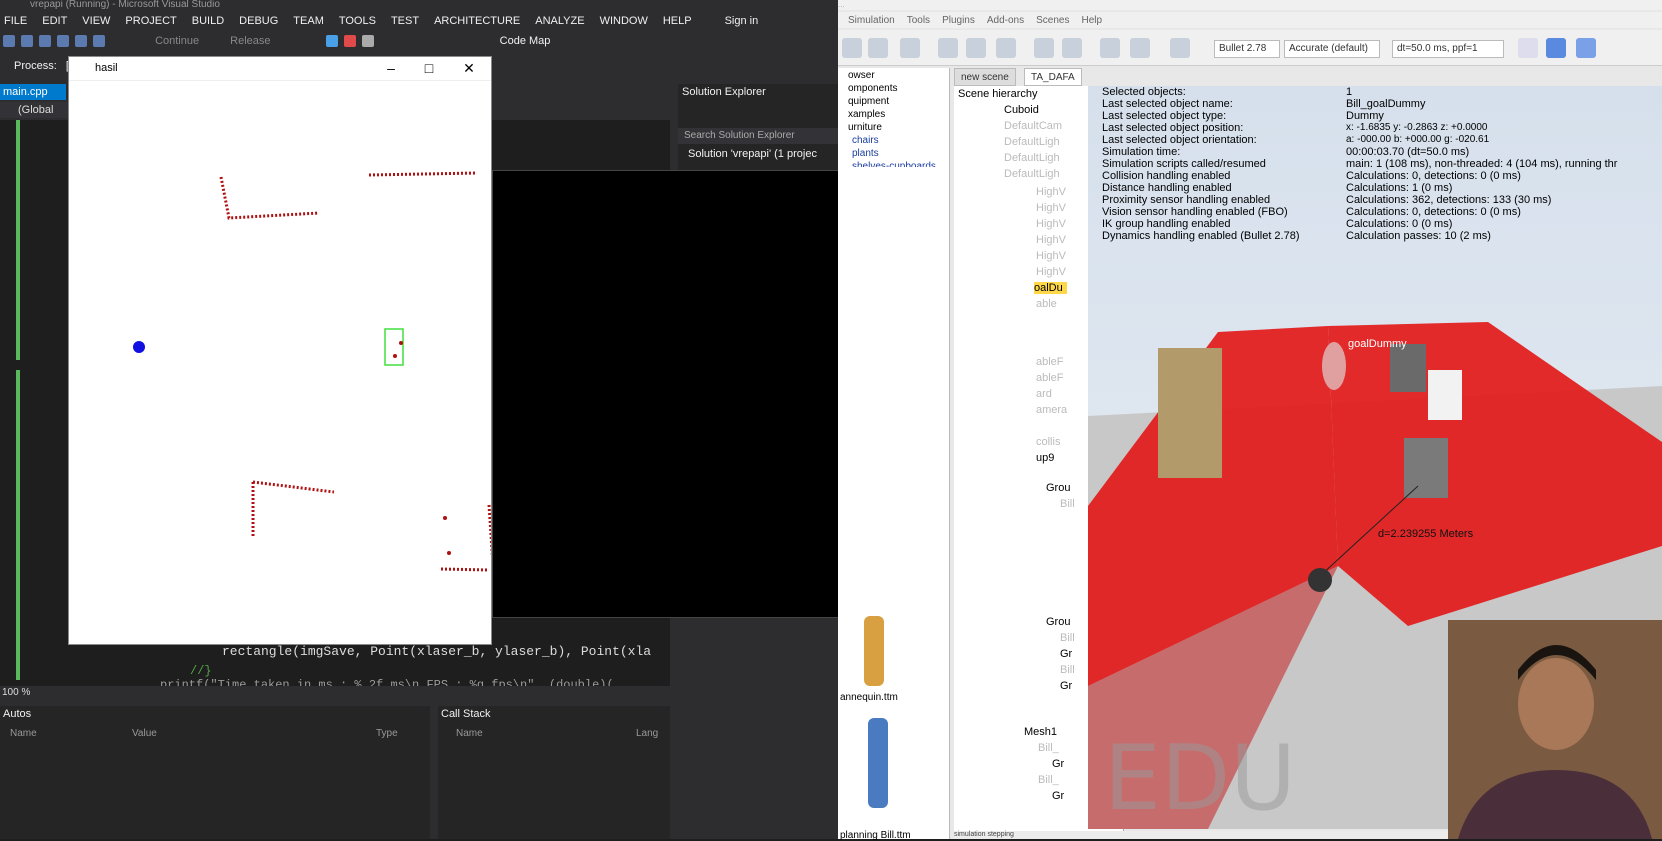  Describe the element at coordinates (35, 117) in the screenshot. I see `scope-dropdown: (Global Sco` at that location.